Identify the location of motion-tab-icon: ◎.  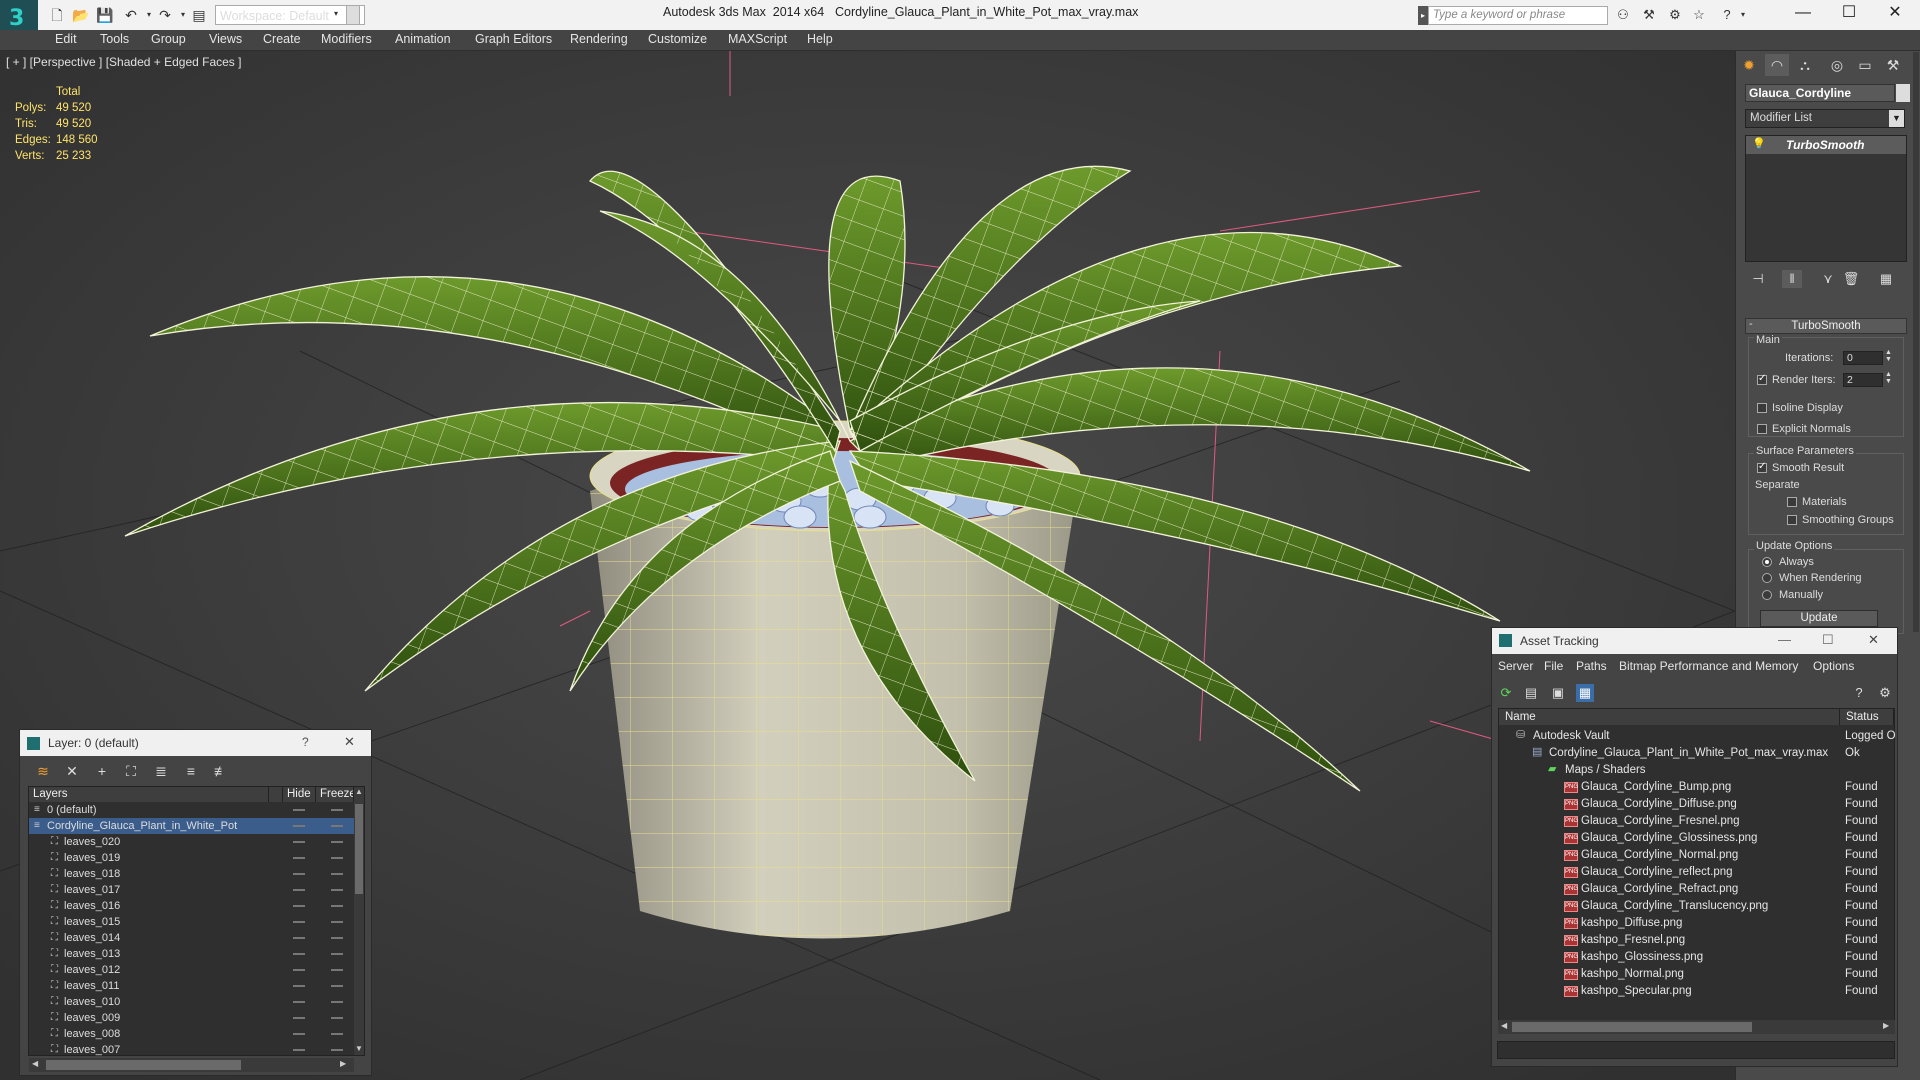
(1837, 65).